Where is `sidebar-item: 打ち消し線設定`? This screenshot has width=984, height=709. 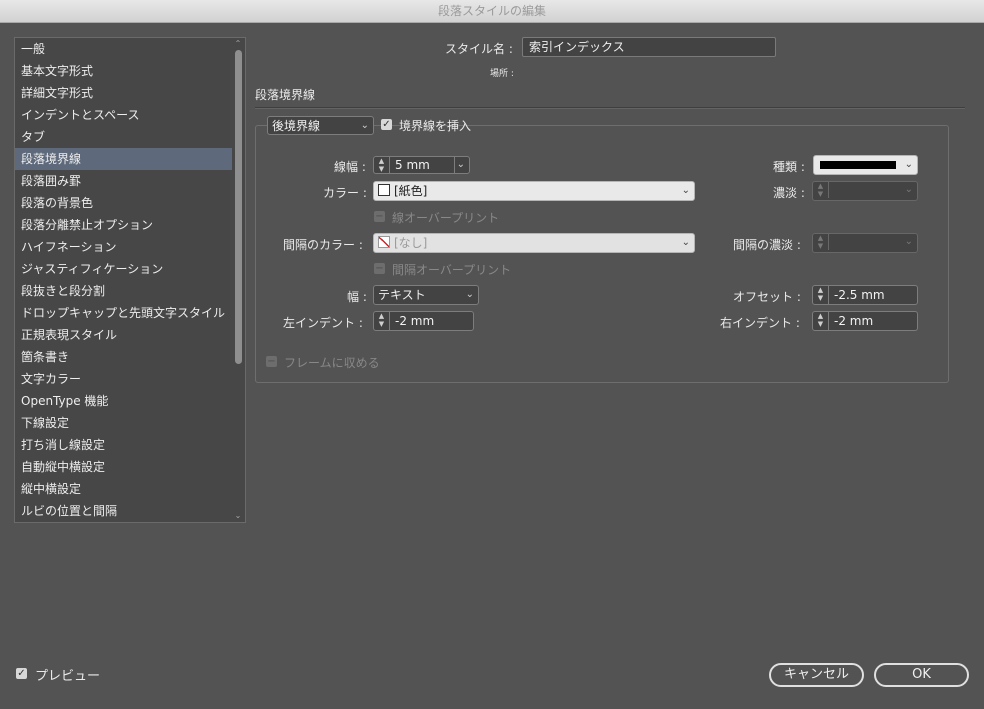
sidebar-item: 打ち消し線設定 is located at coordinates (123, 445).